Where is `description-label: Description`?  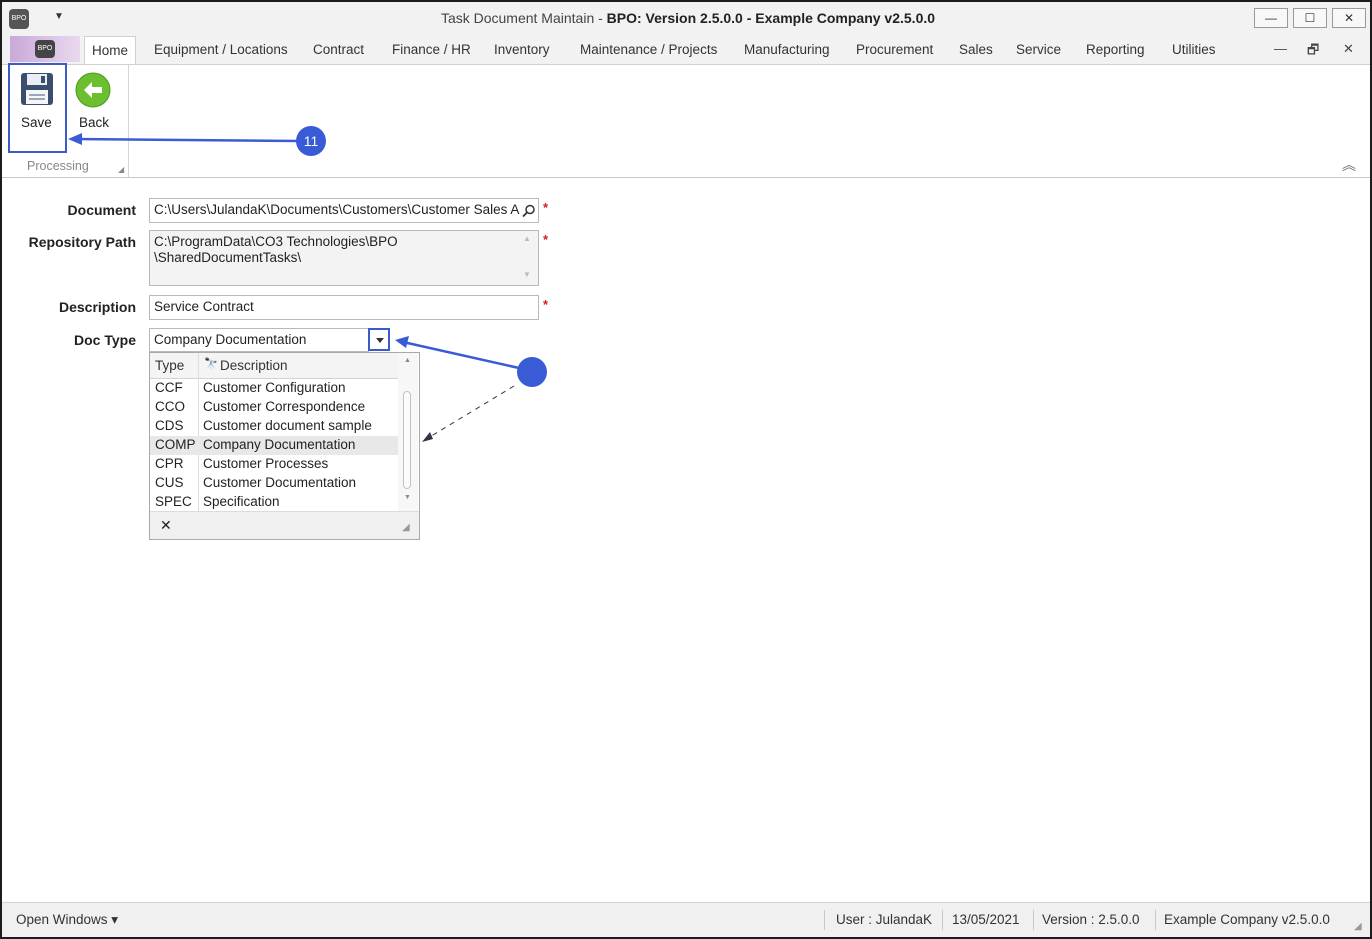 description-label: Description is located at coordinates (97, 307).